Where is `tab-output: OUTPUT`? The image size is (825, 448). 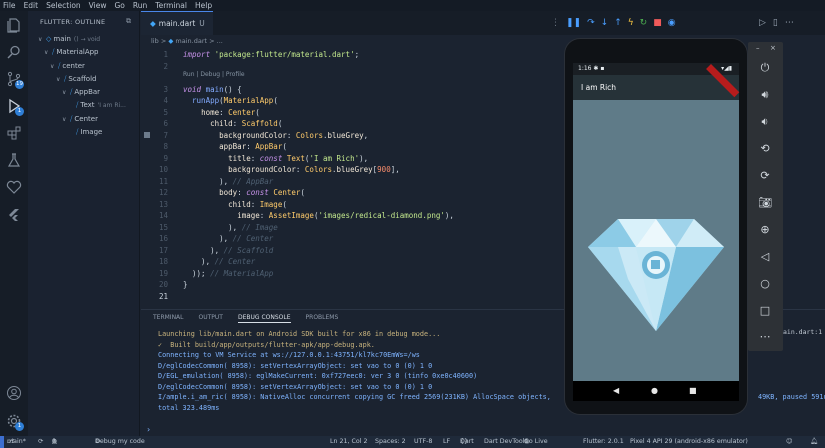 tab-output: OUTPUT is located at coordinates (211, 318).